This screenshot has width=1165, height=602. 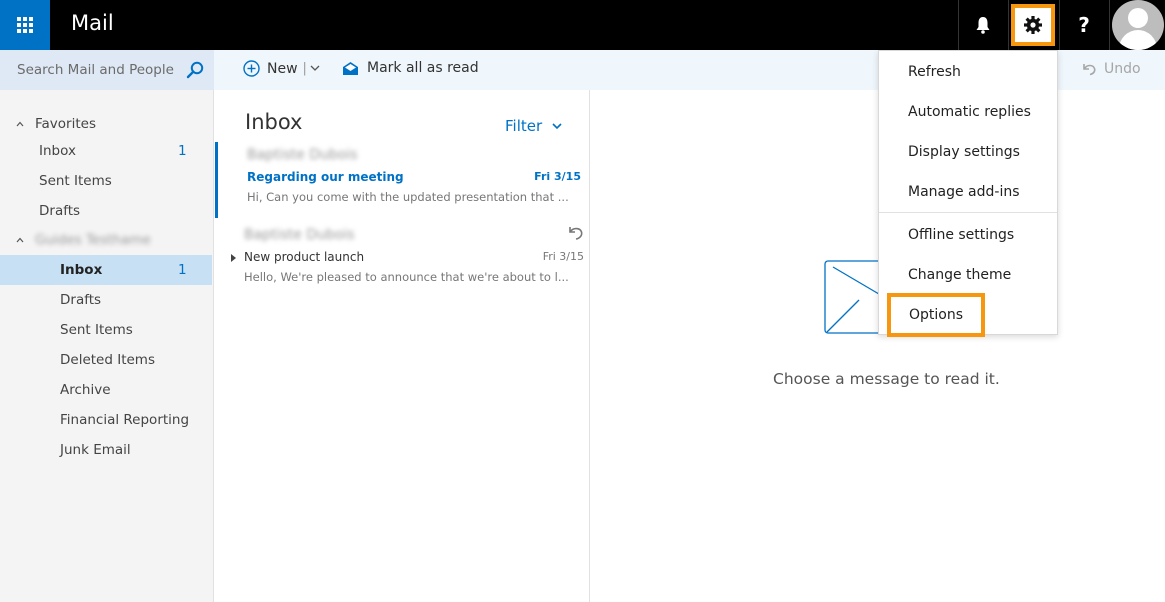 What do you see at coordinates (968, 112) in the screenshot?
I see `menu-item-automatic-replies: Automatic replies` at bounding box center [968, 112].